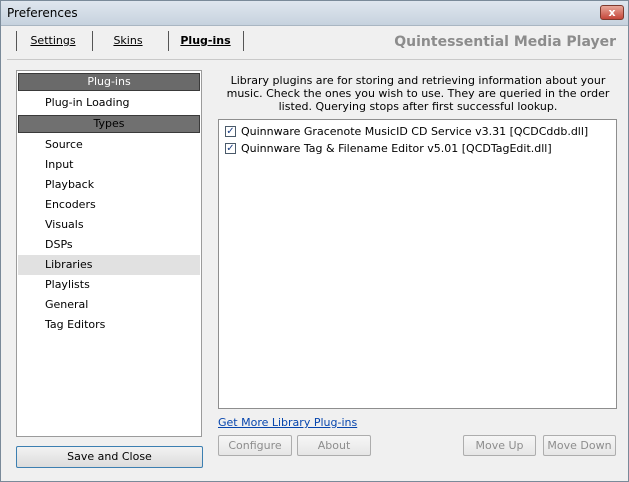 The height and width of the screenshot is (482, 629). What do you see at coordinates (109, 305) in the screenshot?
I see `sidebar-item-general: General` at bounding box center [109, 305].